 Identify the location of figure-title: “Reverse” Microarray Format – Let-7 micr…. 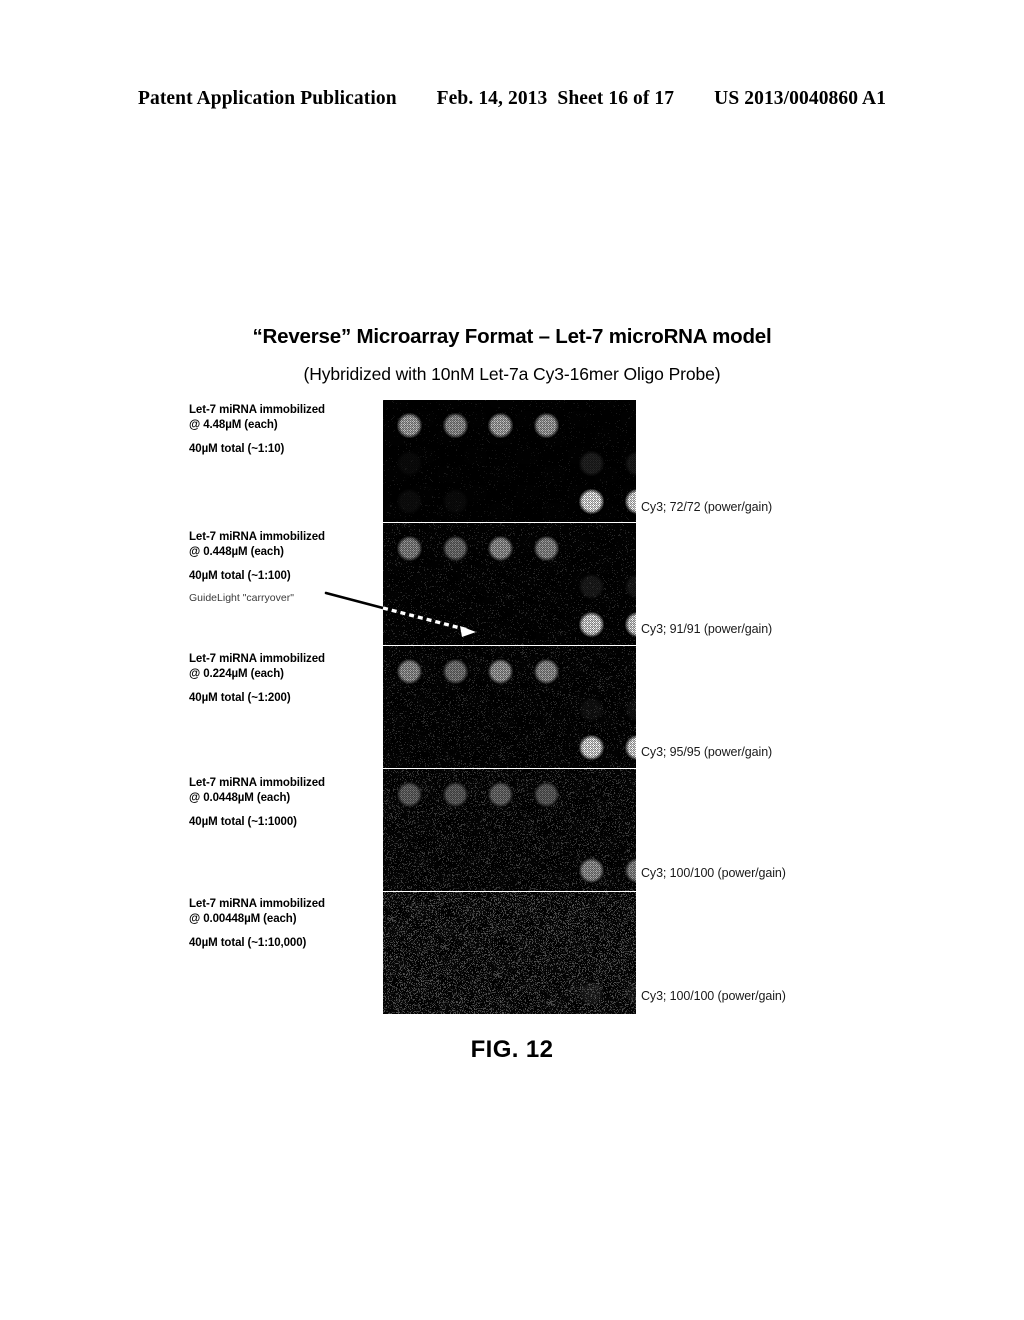
(512, 336).